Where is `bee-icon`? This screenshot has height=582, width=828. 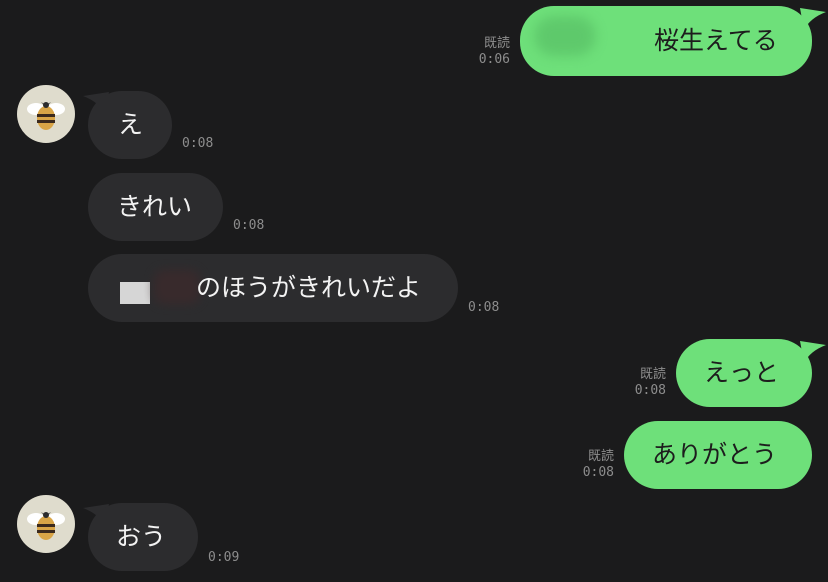
bee-icon is located at coordinates (46, 526).